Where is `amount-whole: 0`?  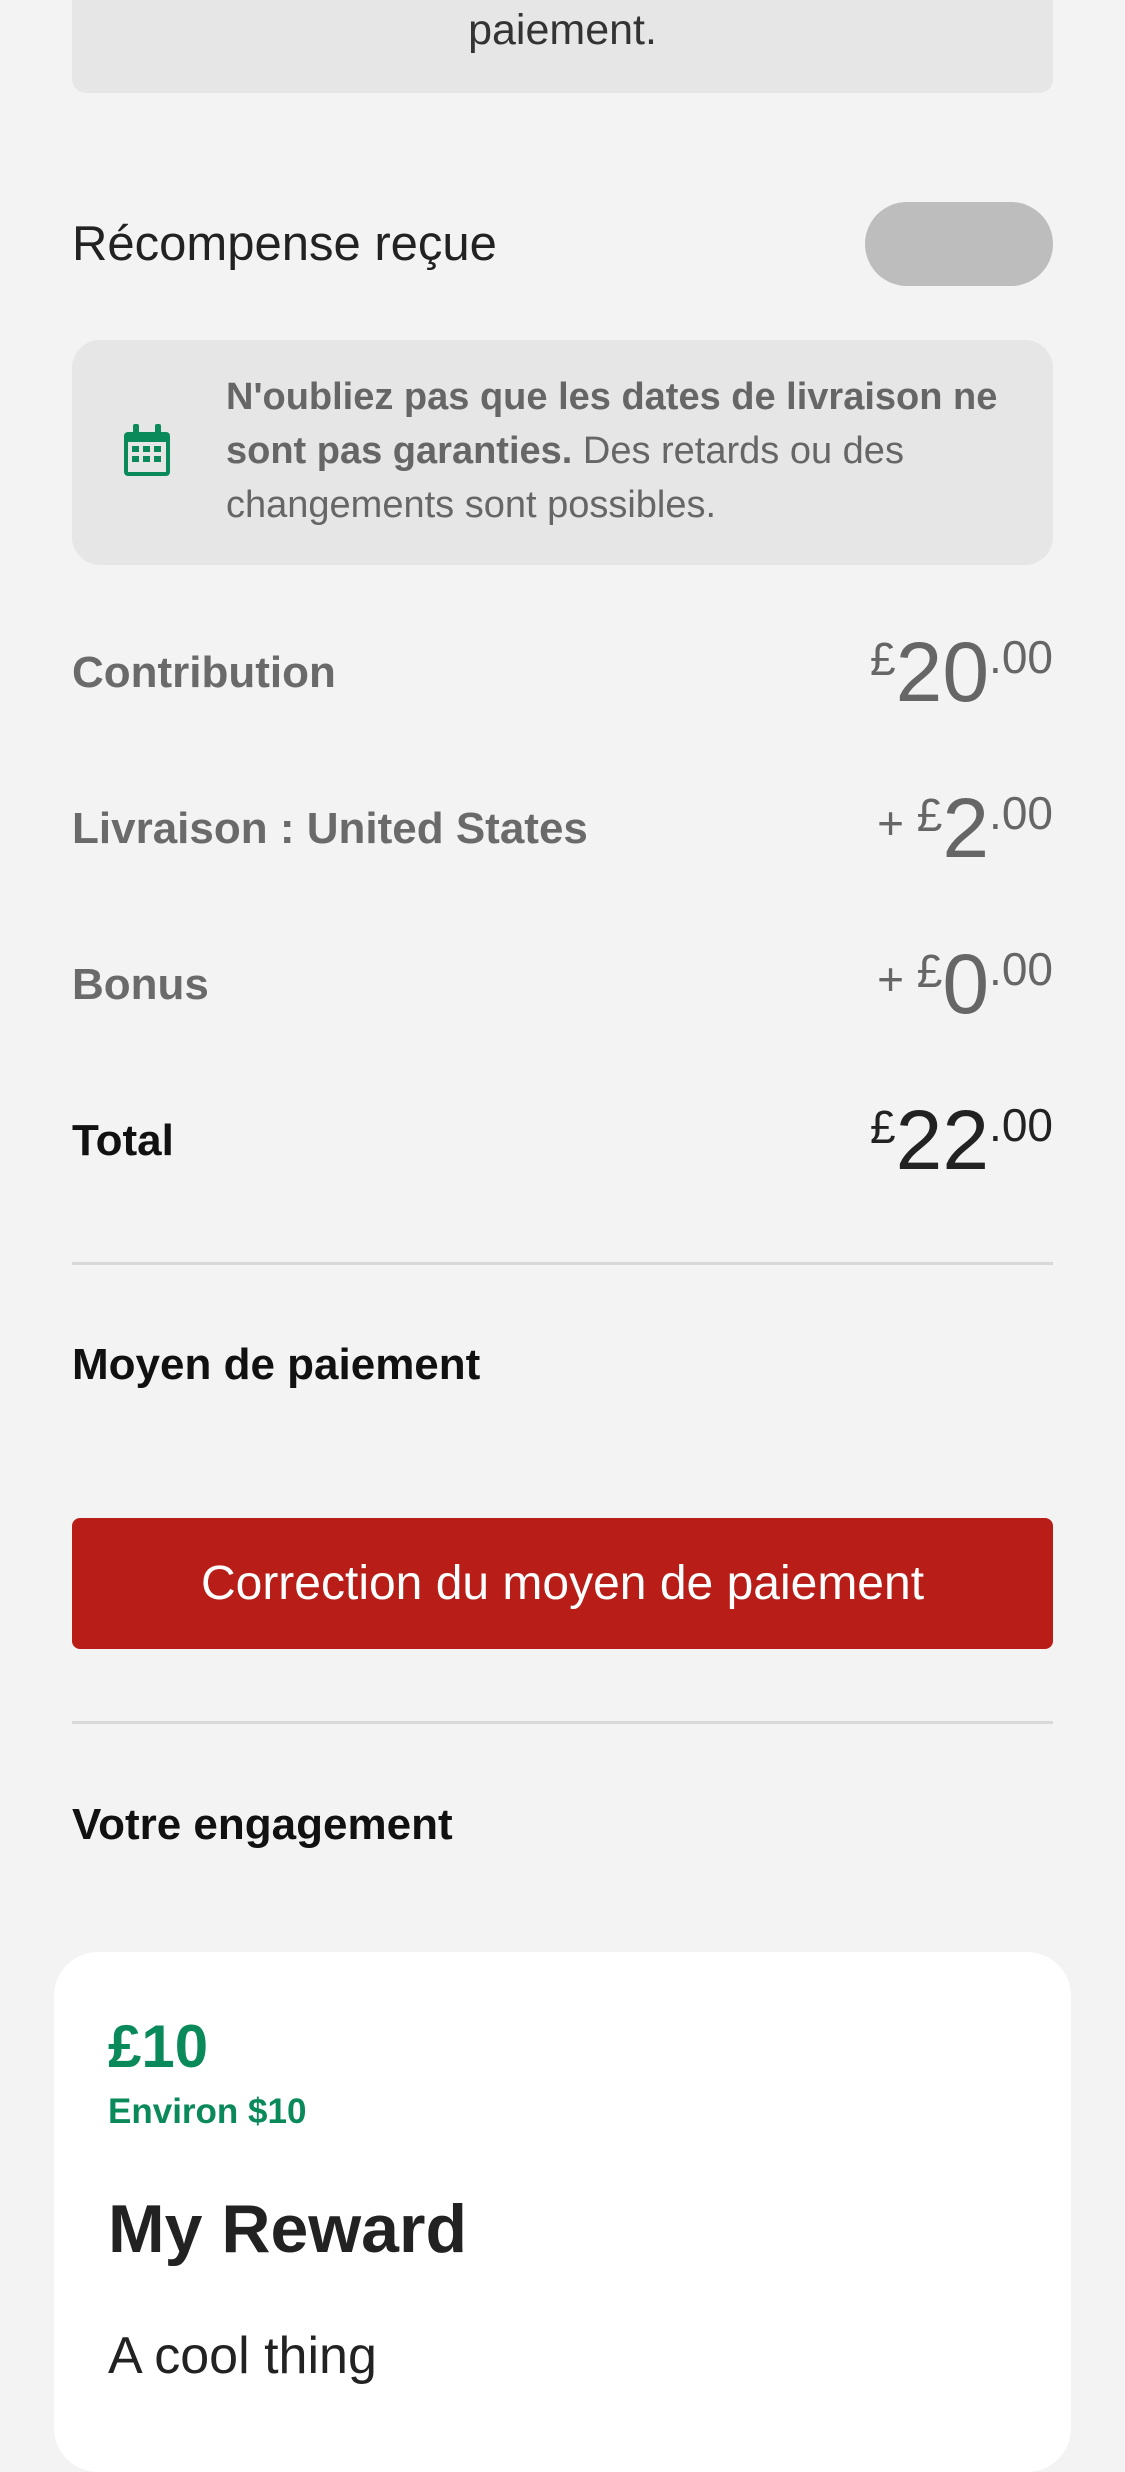 amount-whole: 0 is located at coordinates (966, 984).